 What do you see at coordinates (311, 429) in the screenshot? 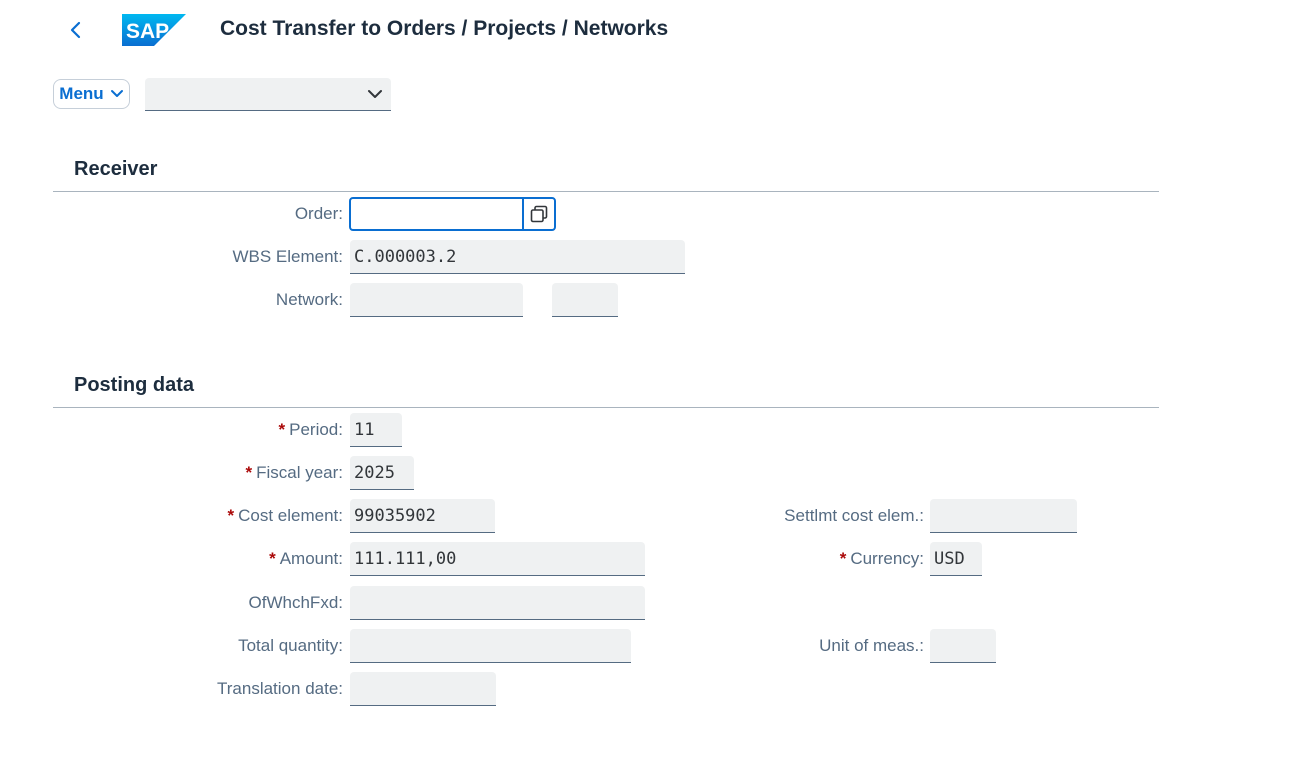
I see `period-label: * Period:` at bounding box center [311, 429].